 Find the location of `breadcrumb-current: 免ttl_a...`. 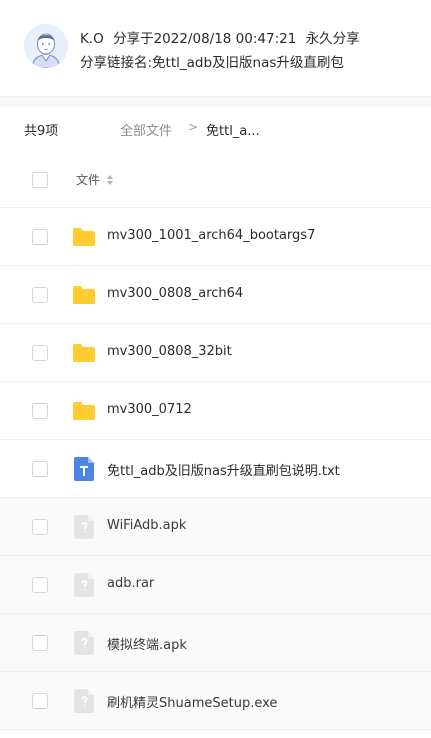

breadcrumb-current: 免ttl_a... is located at coordinates (233, 131).